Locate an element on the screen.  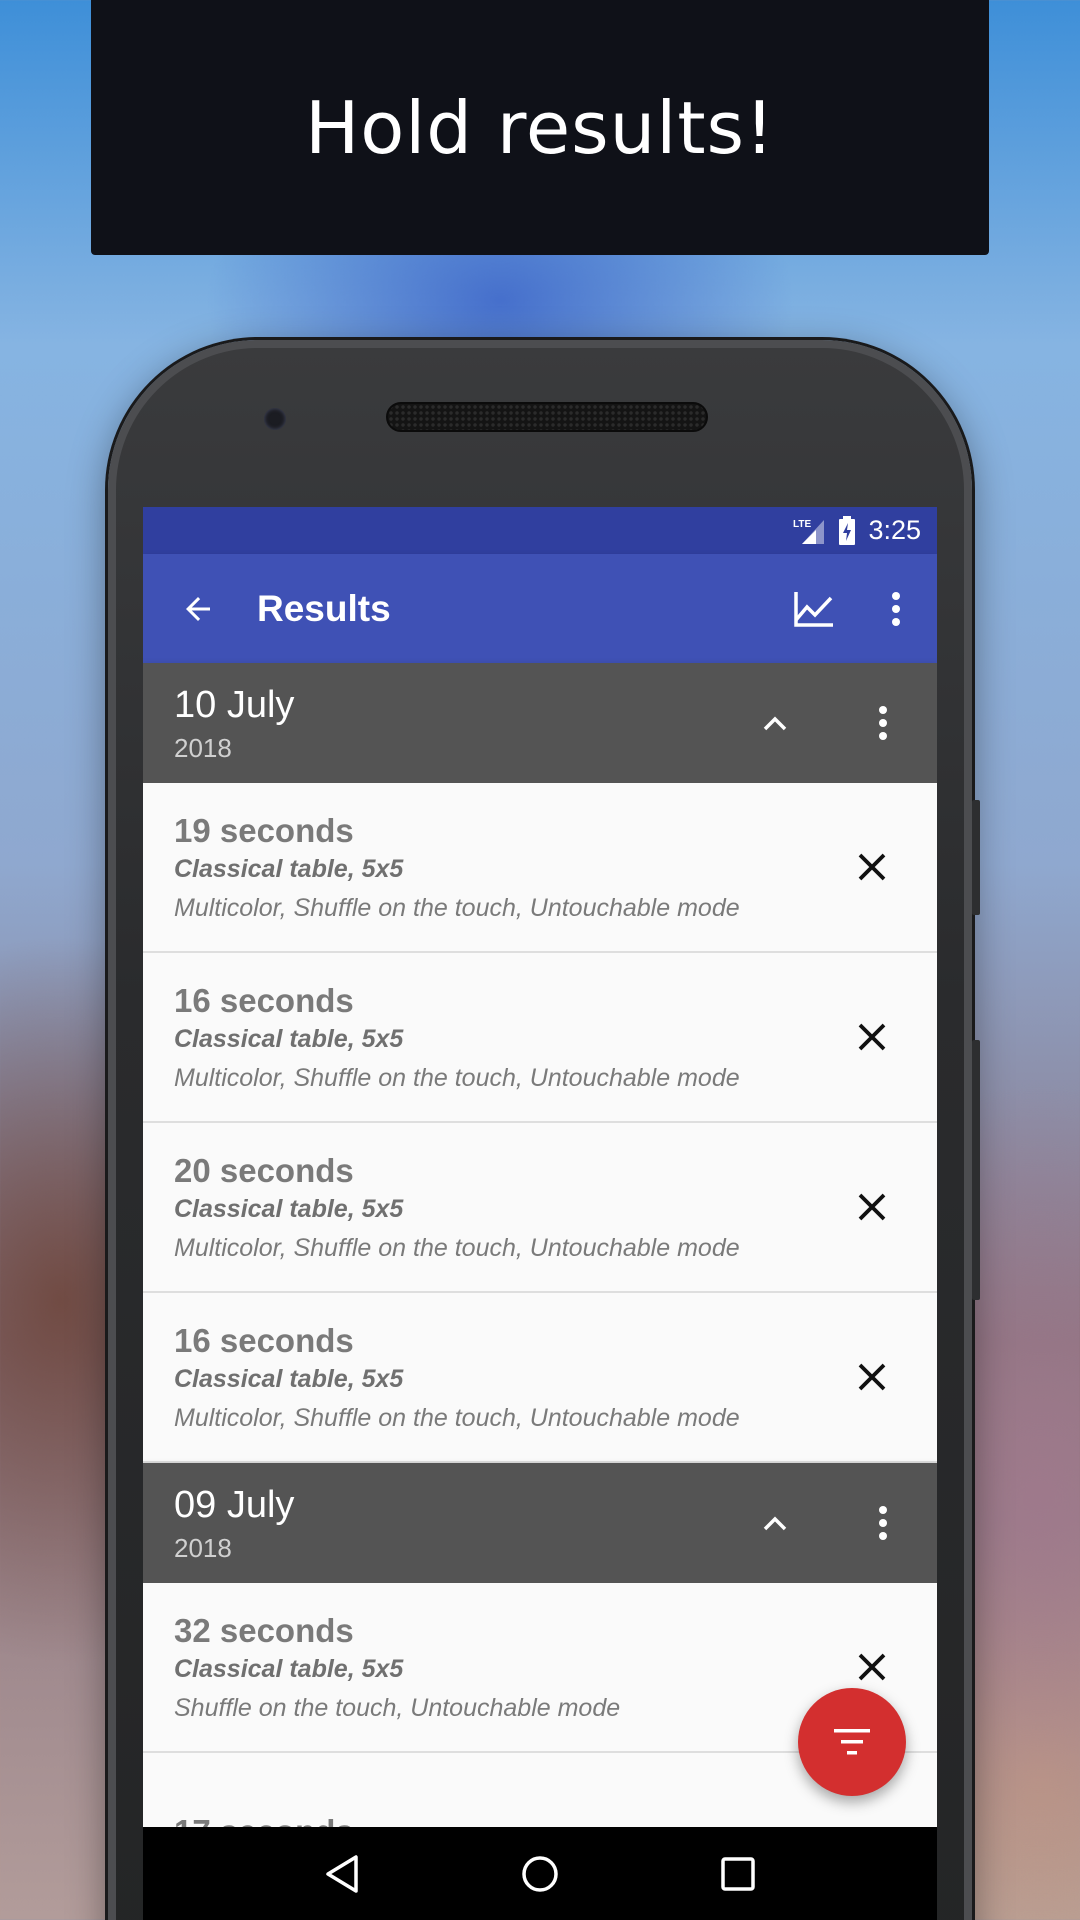
group-day: 09 July is located at coordinates (234, 1504).